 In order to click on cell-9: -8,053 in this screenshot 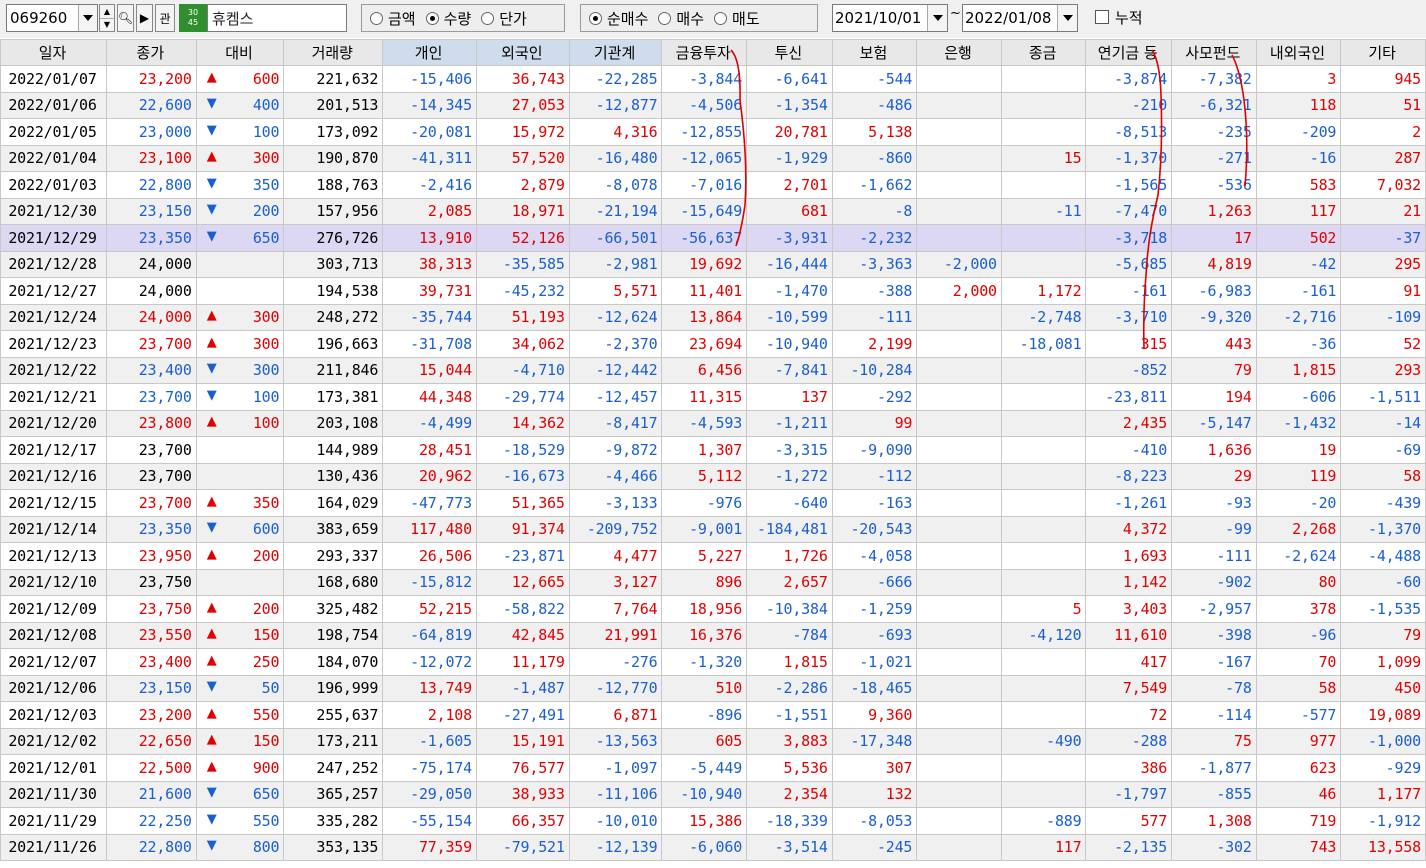, I will do `click(874, 821)`.